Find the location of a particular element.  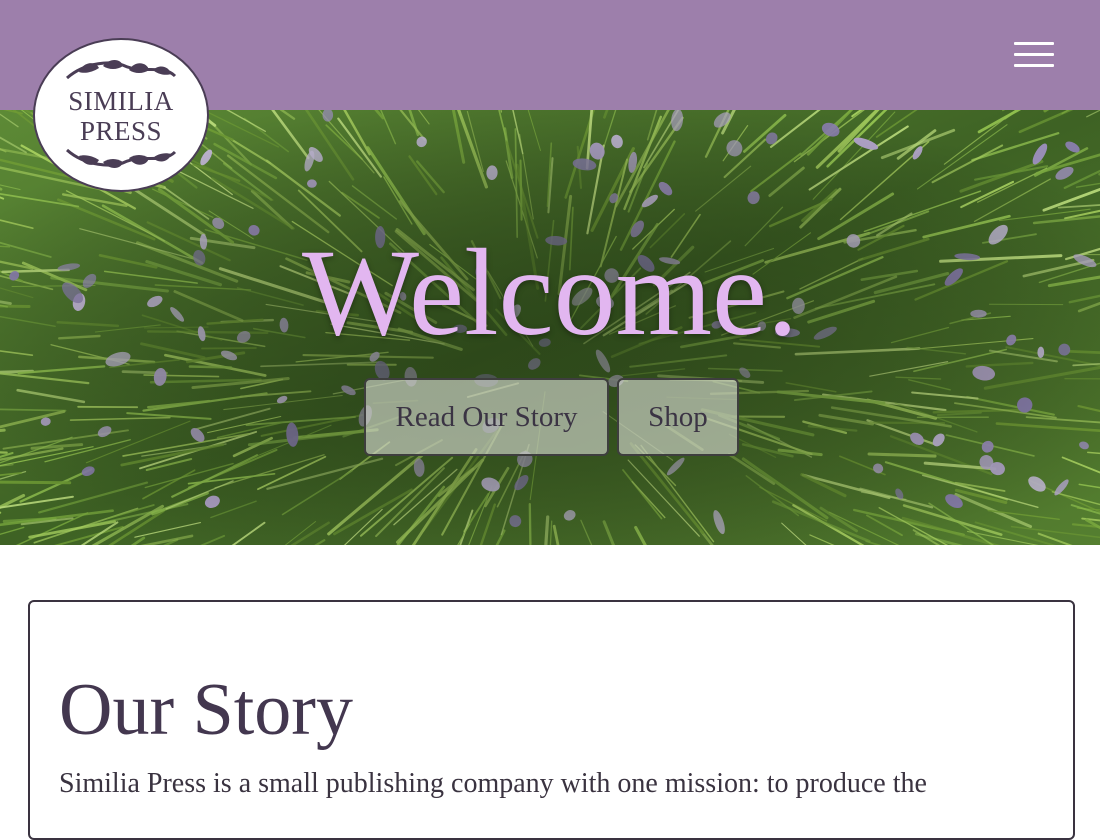

site-logo: SIMILIA PRESS is located at coordinates (121, 115).